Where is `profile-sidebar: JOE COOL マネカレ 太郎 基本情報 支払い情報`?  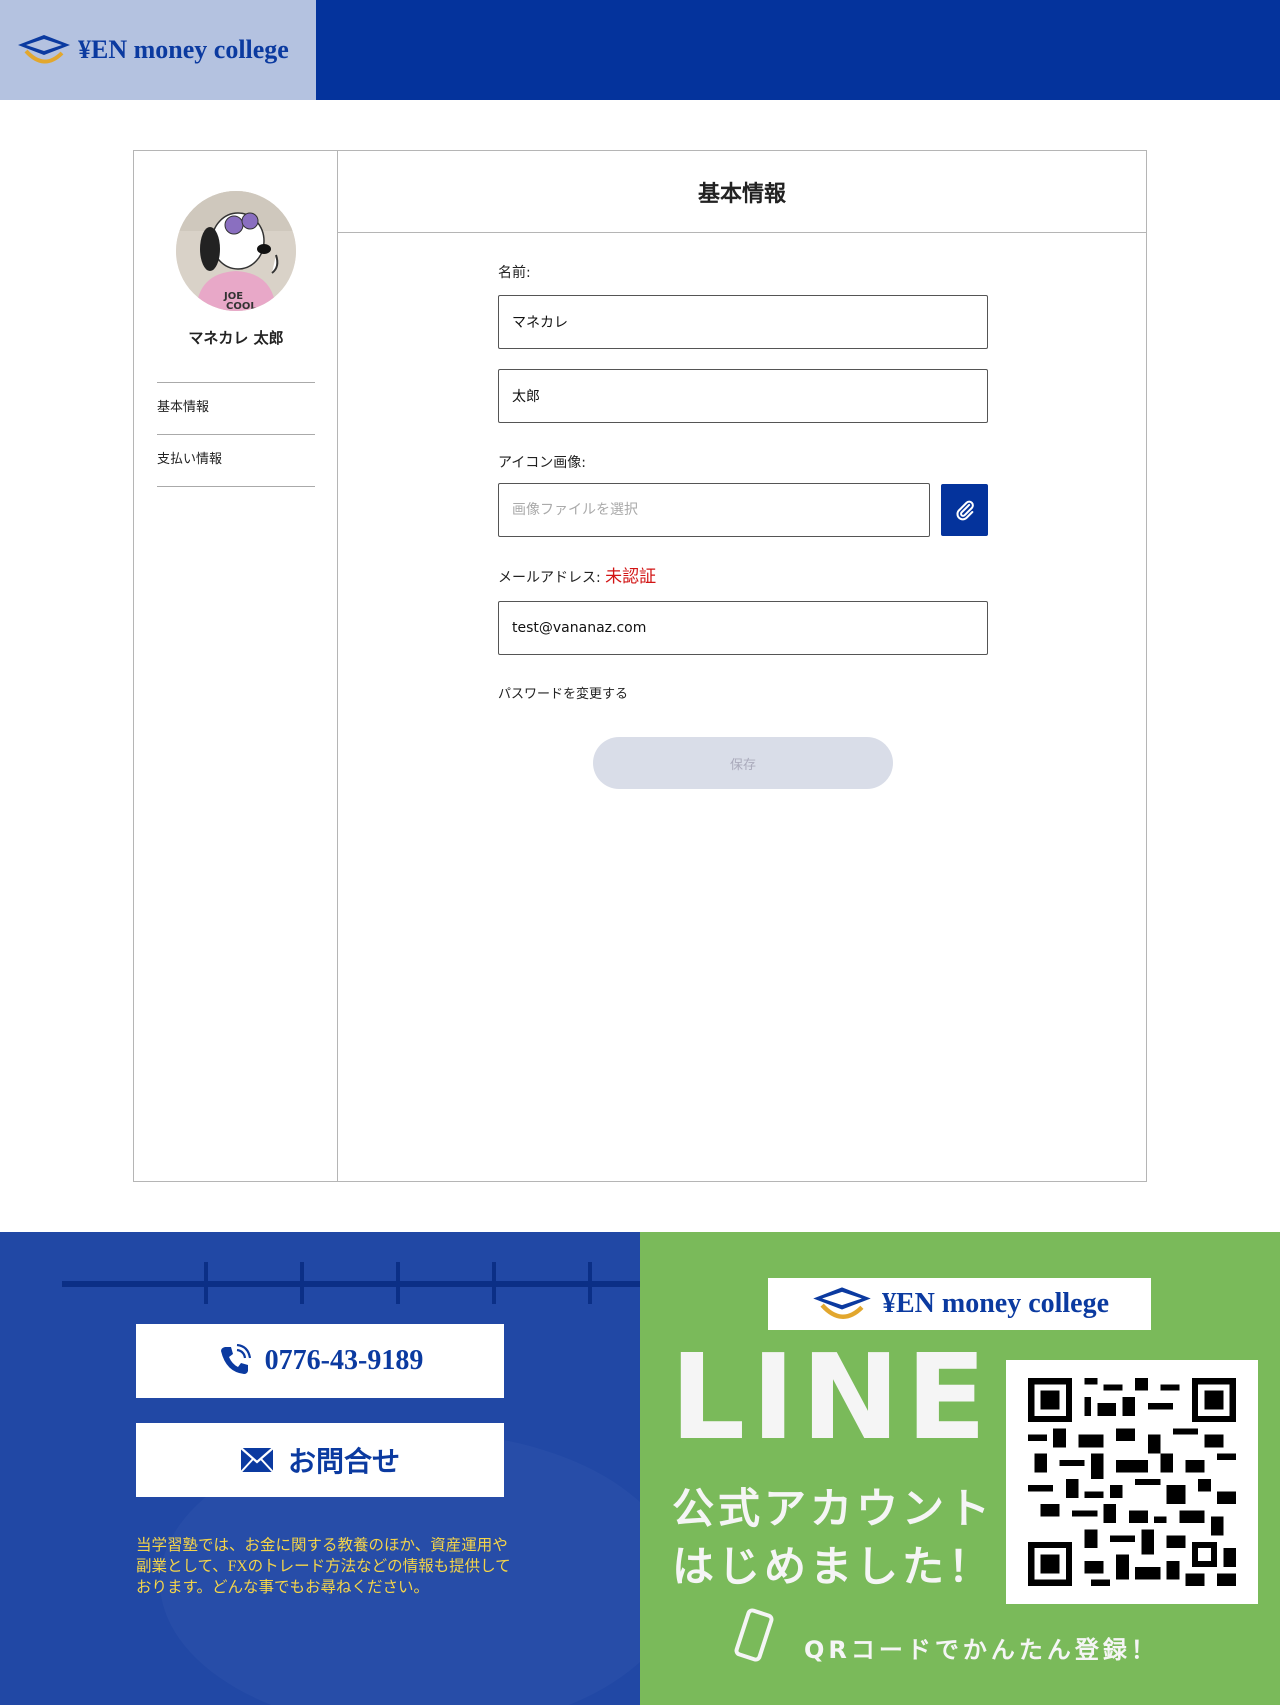 profile-sidebar: JOE COOL マネカレ 太郎 基本情報 支払い情報 is located at coordinates (236, 666).